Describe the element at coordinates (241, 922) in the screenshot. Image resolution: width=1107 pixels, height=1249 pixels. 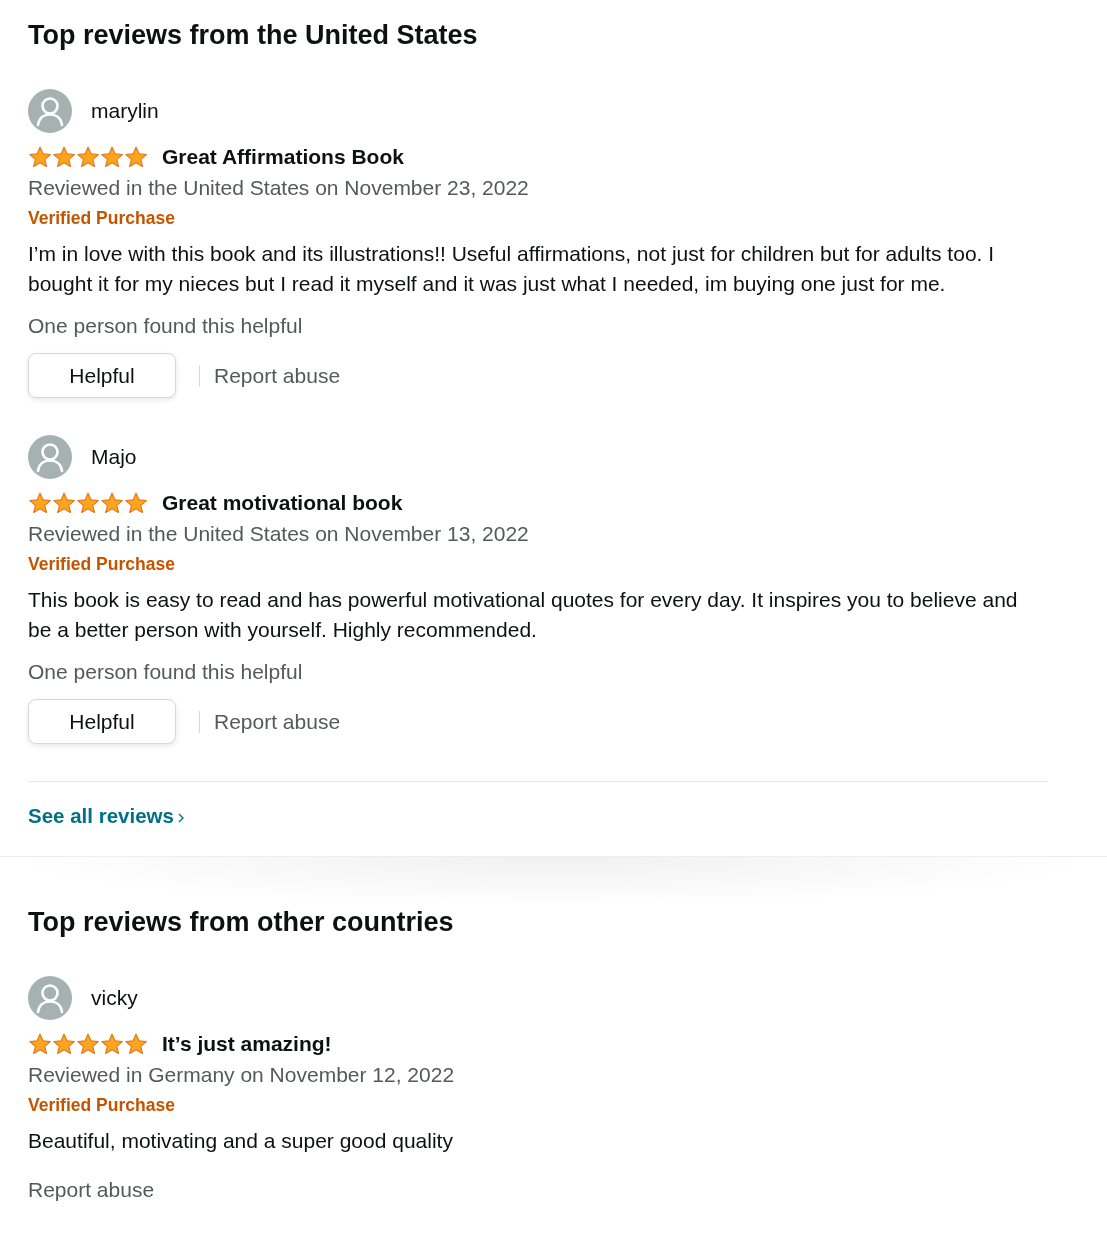
I see `section-heading: Top reviews from other countries` at that location.